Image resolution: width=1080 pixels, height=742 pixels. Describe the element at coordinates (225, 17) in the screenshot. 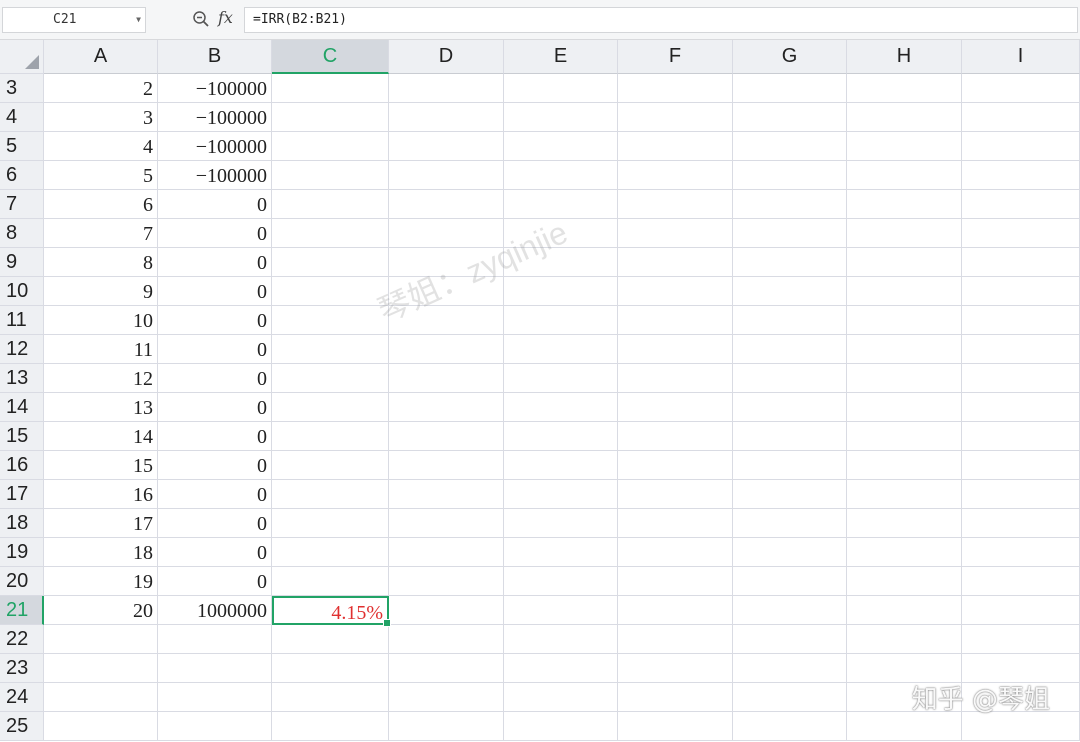

I see `function-icon: fx` at that location.